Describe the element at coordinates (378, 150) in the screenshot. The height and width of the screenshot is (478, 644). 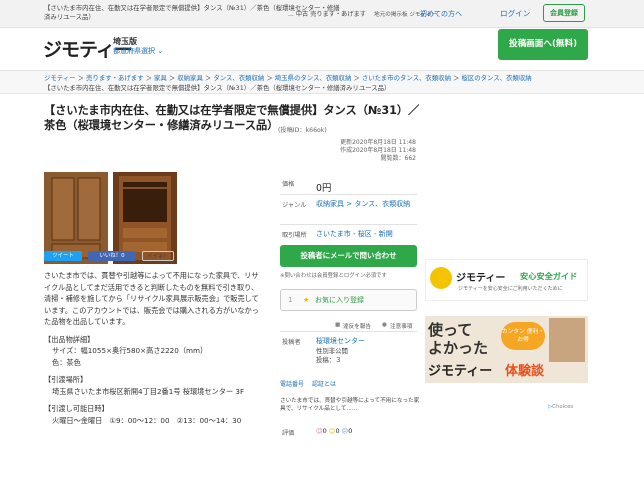
I see `created-date: 作成2020年8月18日 11:48` at that location.